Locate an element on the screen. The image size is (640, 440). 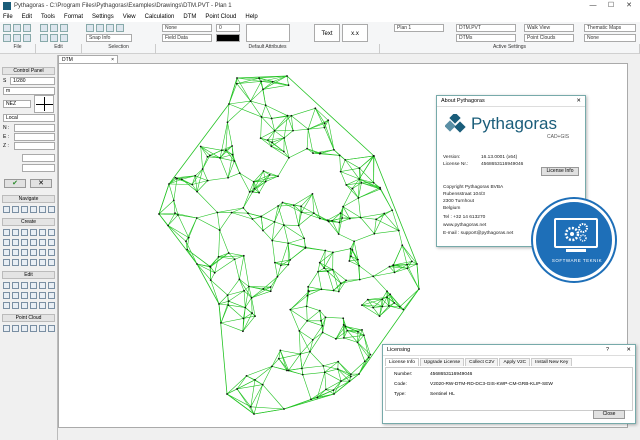
menu-settings: Settings is located at coordinates (103, 17).